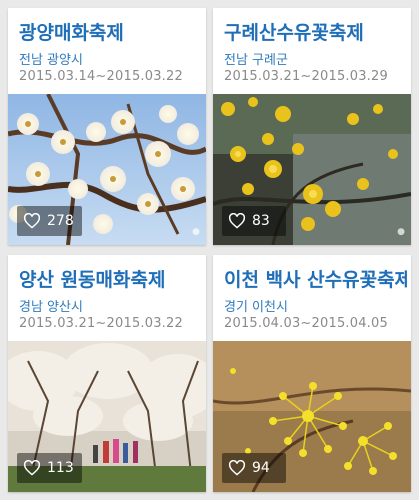 This screenshot has width=419, height=500. Describe the element at coordinates (306, 76) in the screenshot. I see `festival-dates: 2015.03.21~2015.03.29` at that location.